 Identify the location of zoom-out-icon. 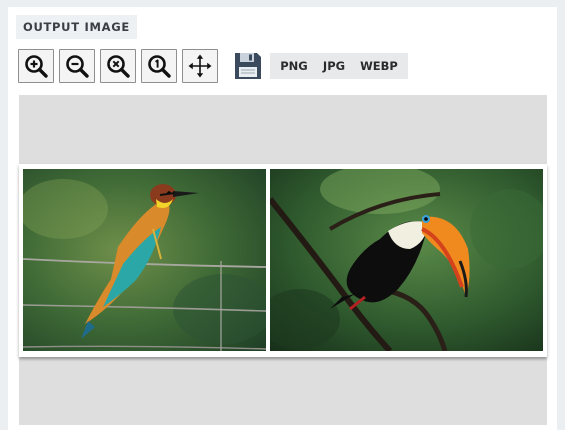
(77, 66).